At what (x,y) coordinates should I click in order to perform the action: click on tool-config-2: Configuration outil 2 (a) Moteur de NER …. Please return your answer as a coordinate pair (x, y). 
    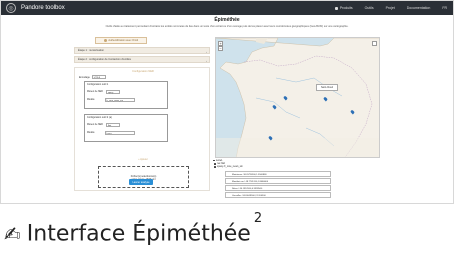
    Looking at the image, I should click on (126, 128).